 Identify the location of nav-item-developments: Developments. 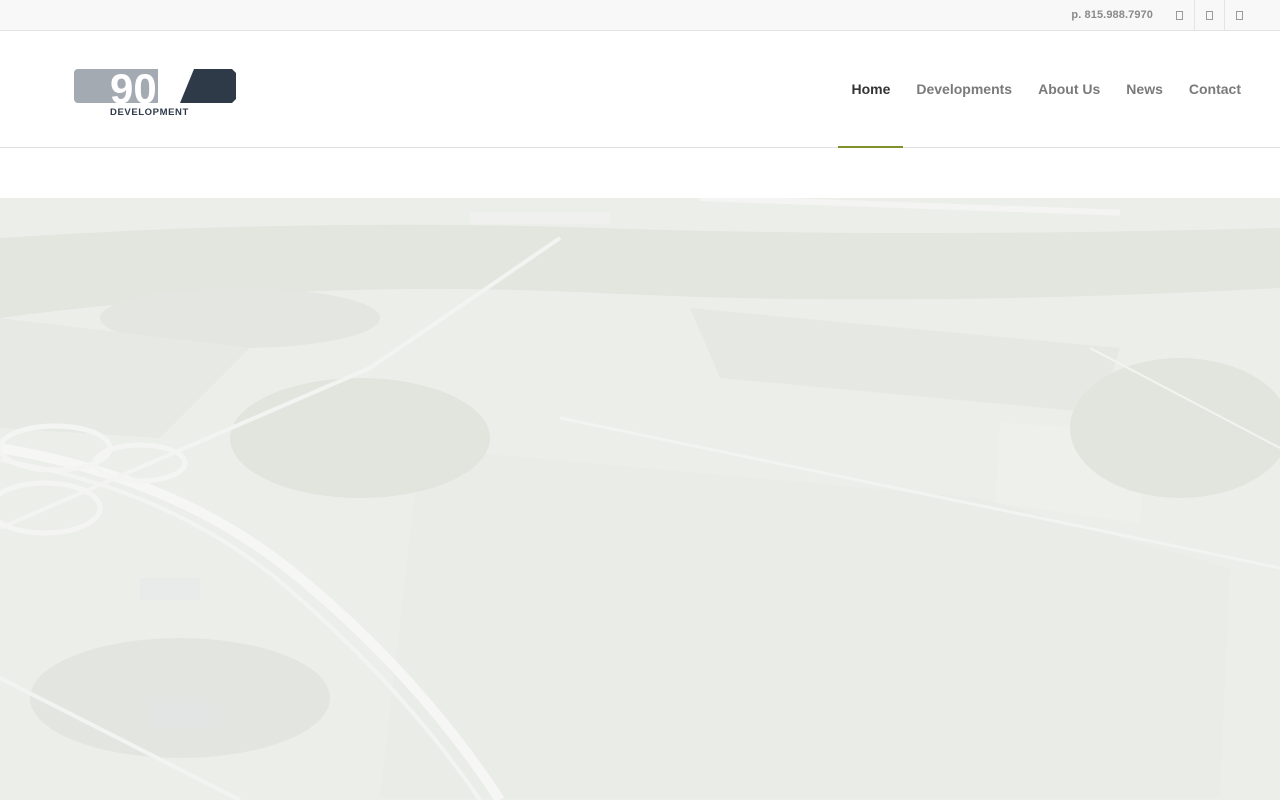
(964, 89).